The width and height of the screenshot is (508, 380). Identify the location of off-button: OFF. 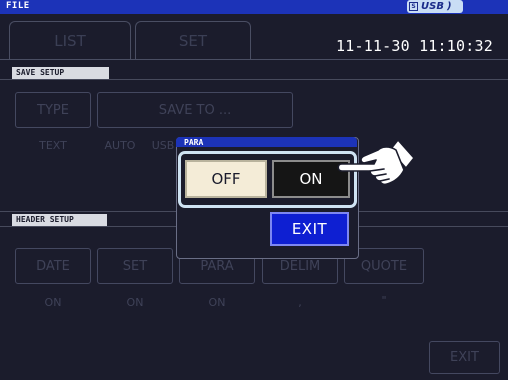
(226, 179).